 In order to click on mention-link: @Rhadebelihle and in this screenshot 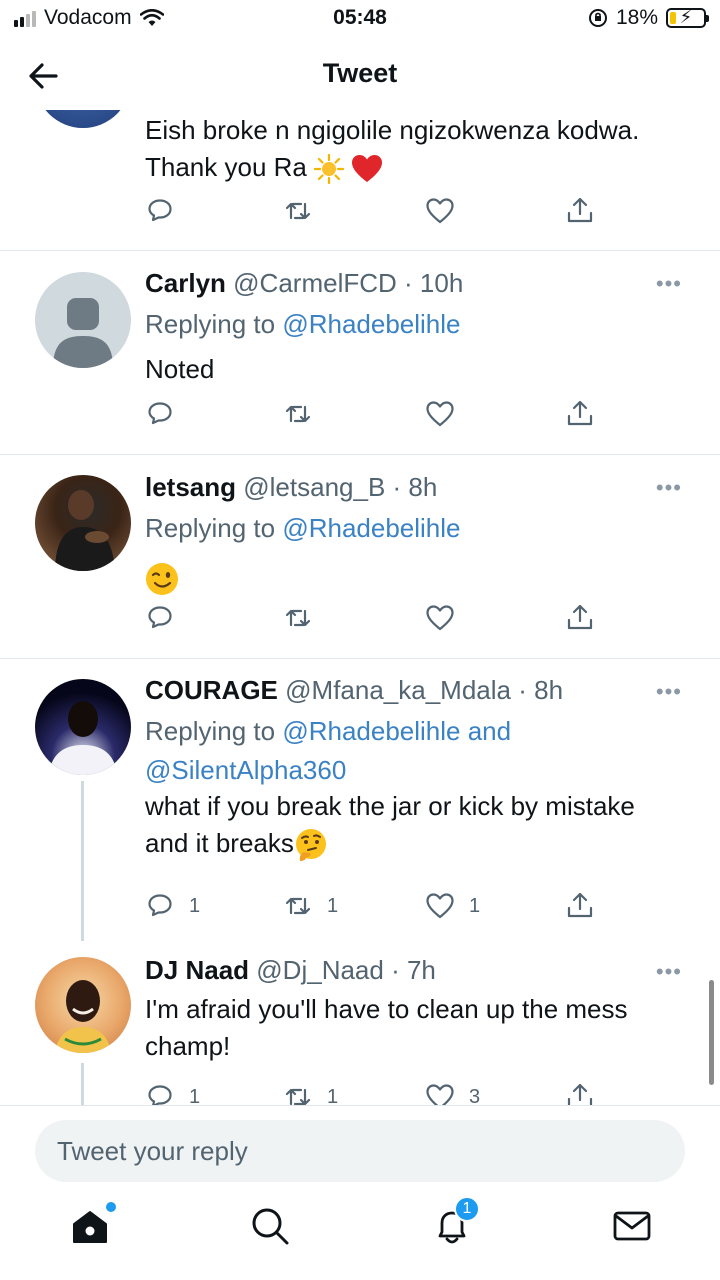, I will do `click(396, 731)`.